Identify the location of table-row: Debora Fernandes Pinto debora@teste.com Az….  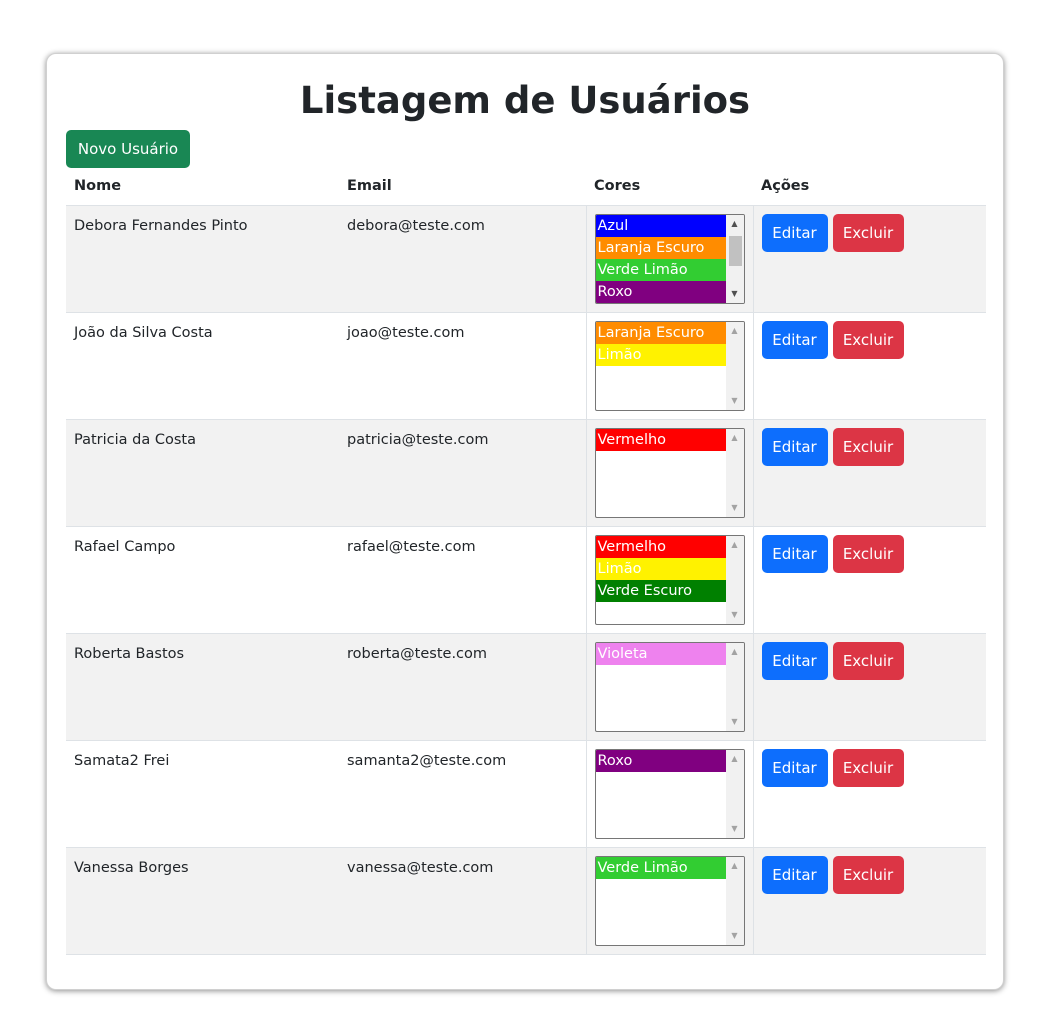
(526, 259).